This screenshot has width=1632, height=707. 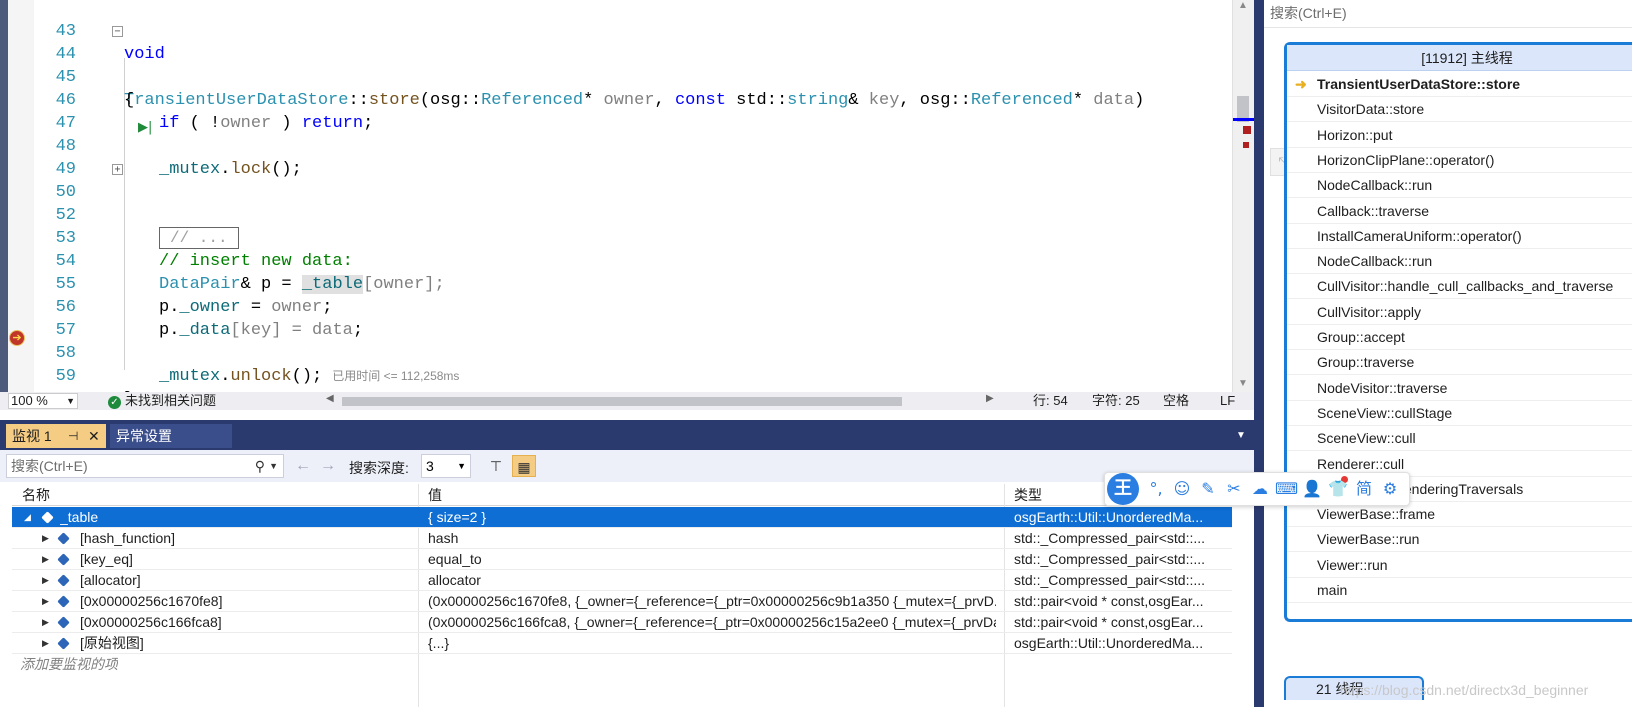 What do you see at coordinates (496, 466) in the screenshot?
I see `filter-icon: ⊤` at bounding box center [496, 466].